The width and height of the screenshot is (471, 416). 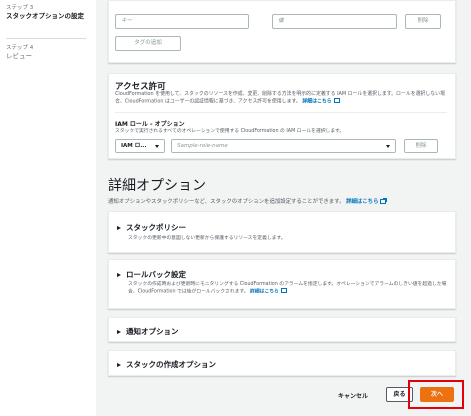 What do you see at coordinates (334, 21) in the screenshot?
I see `tag-value-input: 値` at bounding box center [334, 21].